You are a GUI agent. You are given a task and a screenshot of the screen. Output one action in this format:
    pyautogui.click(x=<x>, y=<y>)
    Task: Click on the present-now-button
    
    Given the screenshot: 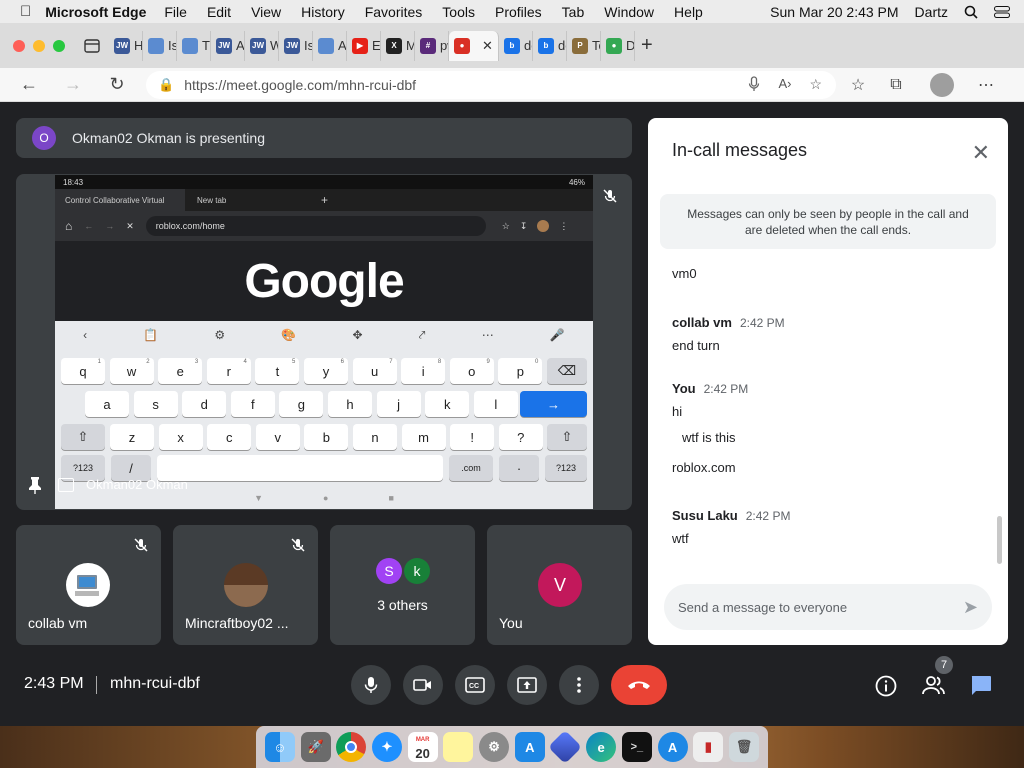 What is the action you would take?
    pyautogui.click(x=527, y=685)
    